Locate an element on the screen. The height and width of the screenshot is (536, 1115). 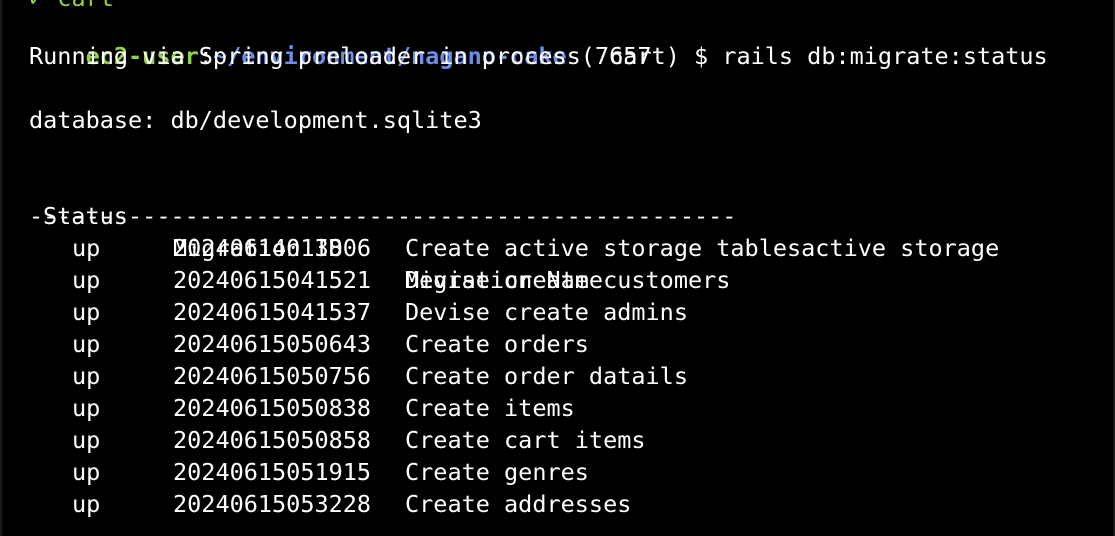
table-row: up 20240615051915 Create genres is located at coordinates (569, 472).